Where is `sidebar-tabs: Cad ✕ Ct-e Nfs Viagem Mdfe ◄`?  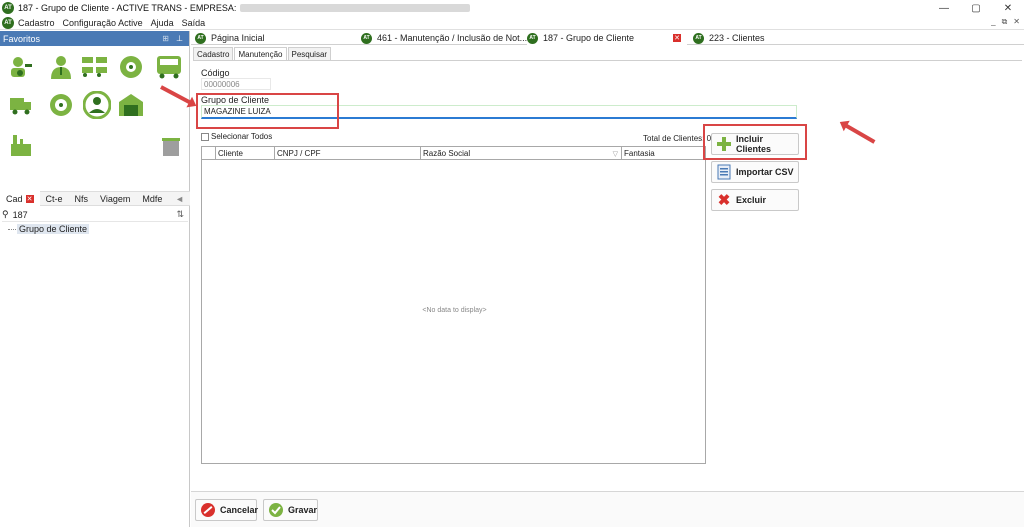
sidebar-tabs: Cad ✕ Ct-e Nfs Viagem Mdfe ◄ is located at coordinates (95, 198).